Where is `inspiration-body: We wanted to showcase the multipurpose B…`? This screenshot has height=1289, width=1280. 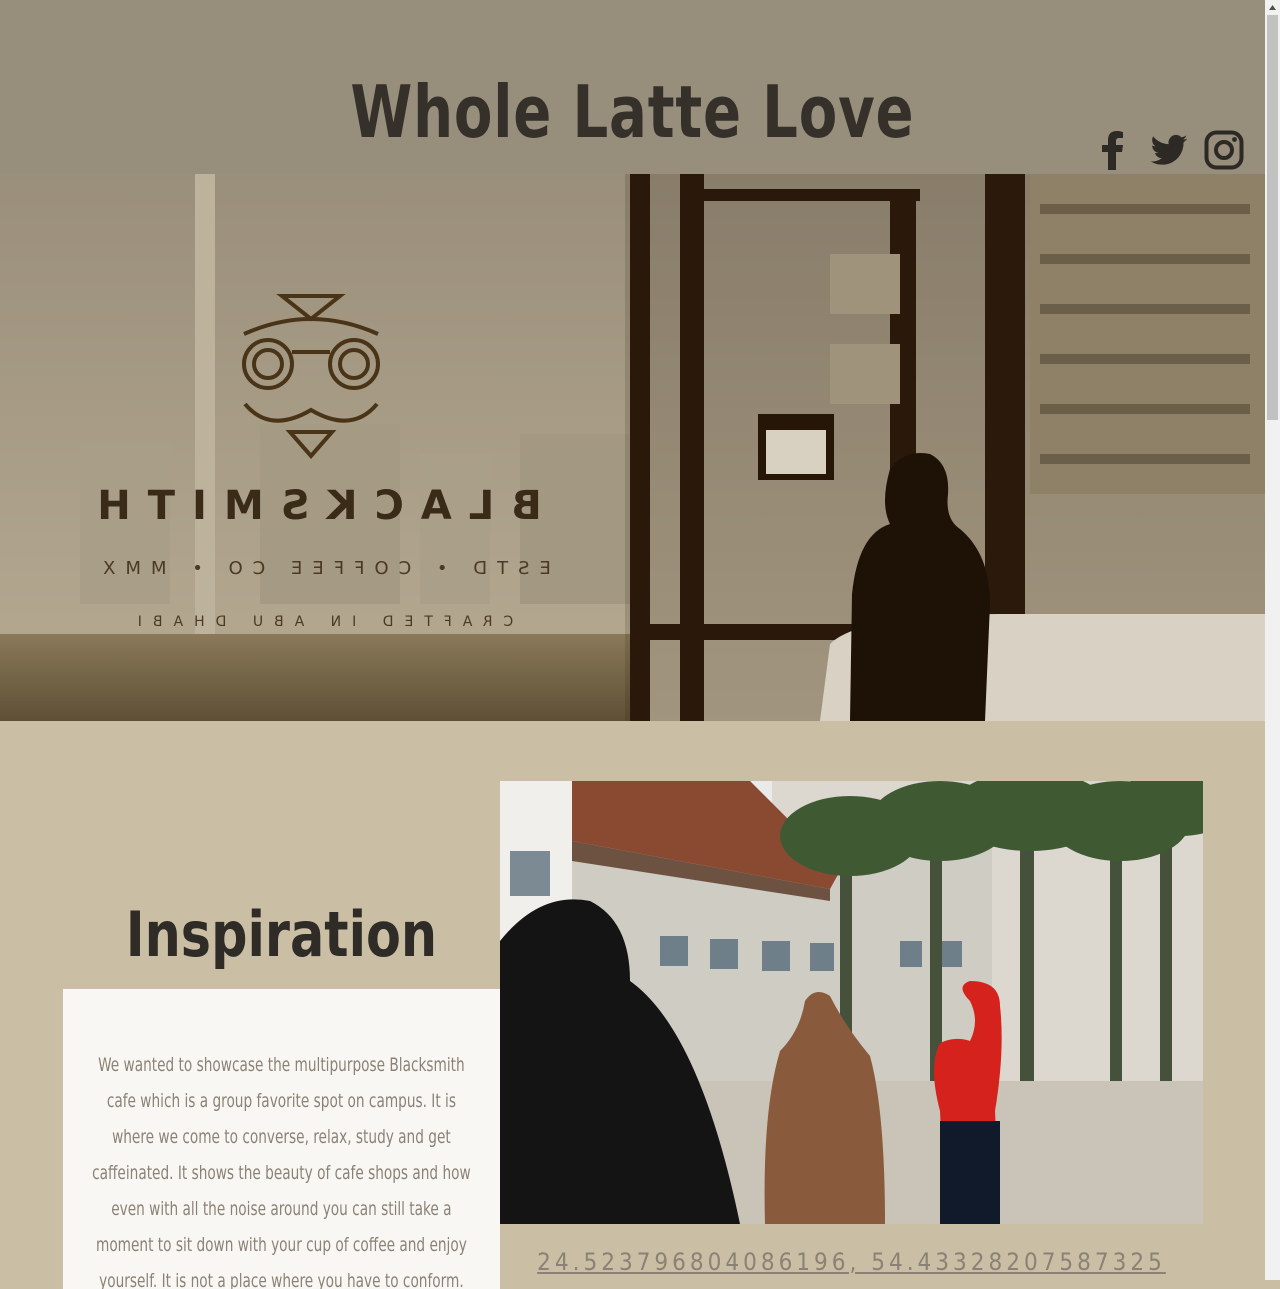
inspiration-body: We wanted to showcase the multipurpose B… is located at coordinates (281, 1171).